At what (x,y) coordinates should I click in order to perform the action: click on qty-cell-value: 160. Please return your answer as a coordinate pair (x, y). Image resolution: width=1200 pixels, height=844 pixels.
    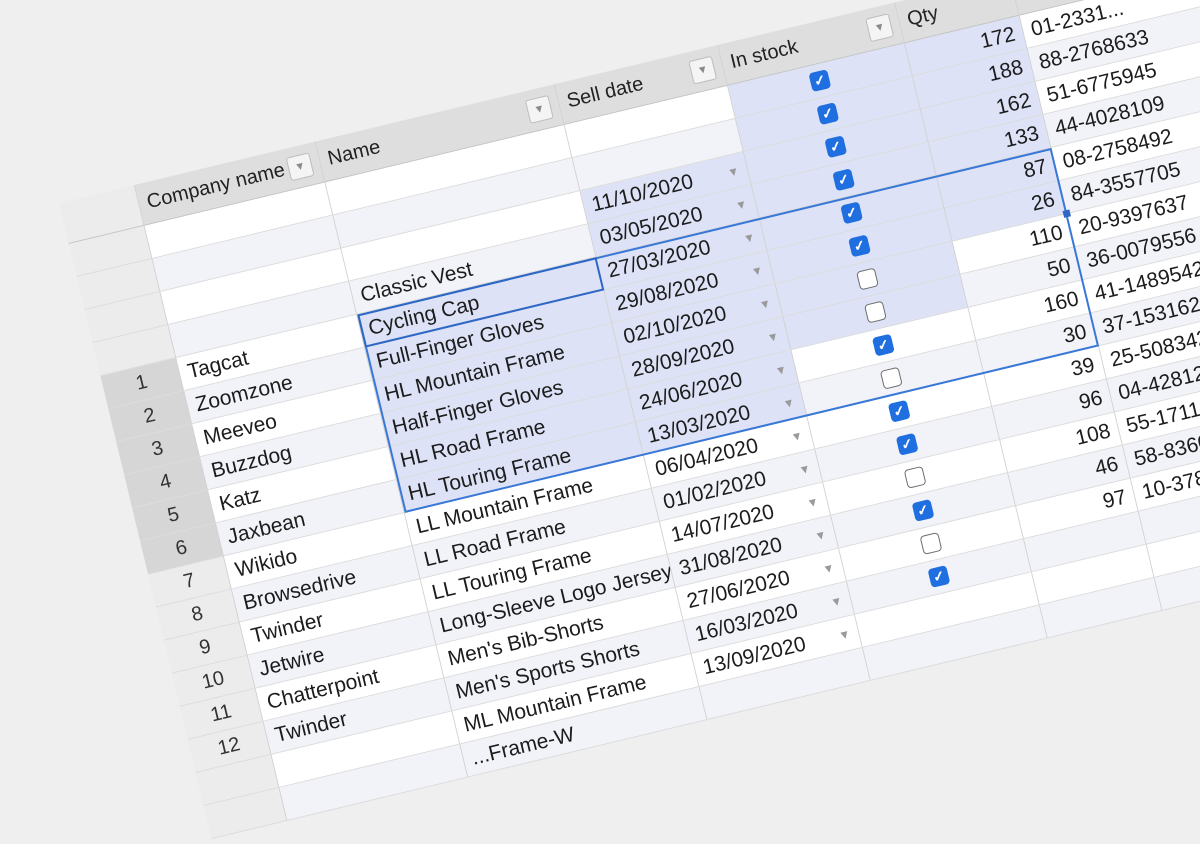
    Looking at the image, I should click on (1061, 302).